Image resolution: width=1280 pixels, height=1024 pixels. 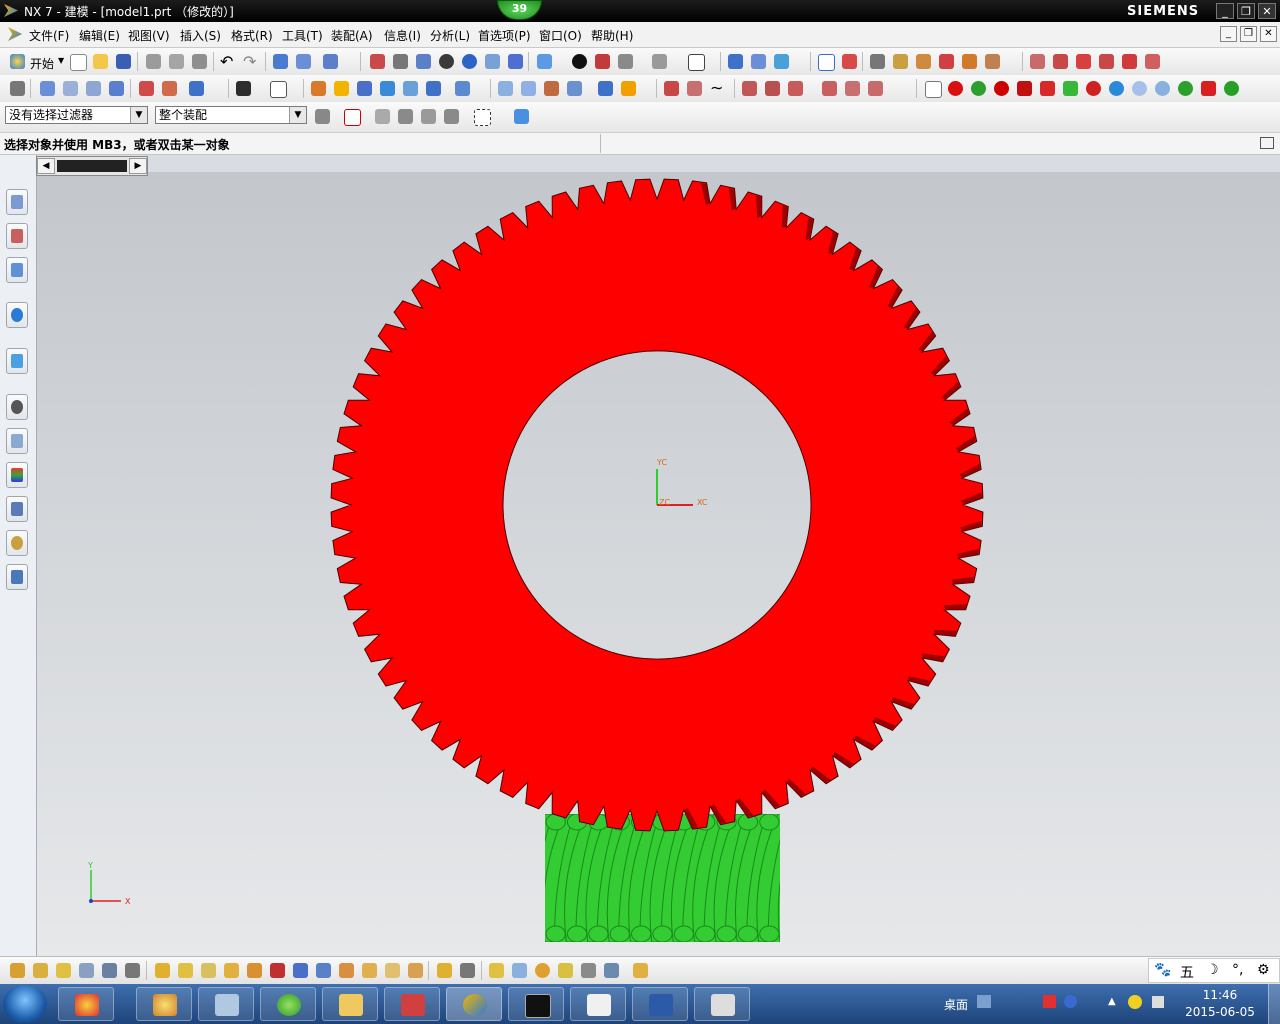 What do you see at coordinates (1185, 88) in the screenshot?
I see `green-gear-icon` at bounding box center [1185, 88].